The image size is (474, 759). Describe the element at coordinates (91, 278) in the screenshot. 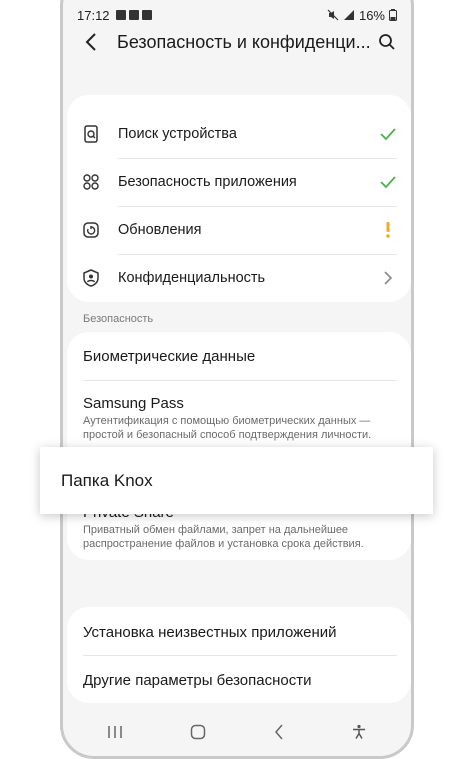

I see `privacy-shield-icon` at that location.